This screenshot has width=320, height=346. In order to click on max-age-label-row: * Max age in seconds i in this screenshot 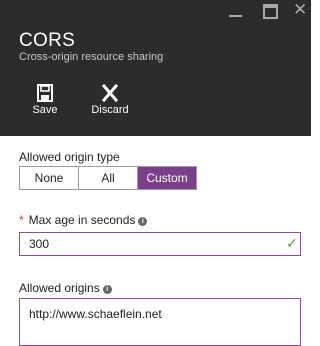, I will do `click(83, 220)`.